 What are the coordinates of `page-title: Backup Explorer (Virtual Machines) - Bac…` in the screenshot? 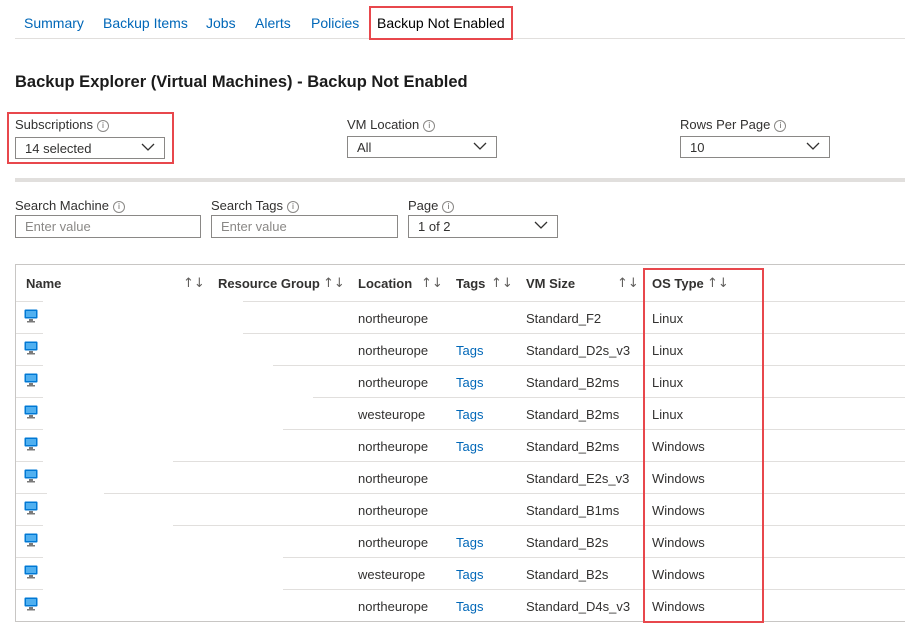 It's located at (241, 82).